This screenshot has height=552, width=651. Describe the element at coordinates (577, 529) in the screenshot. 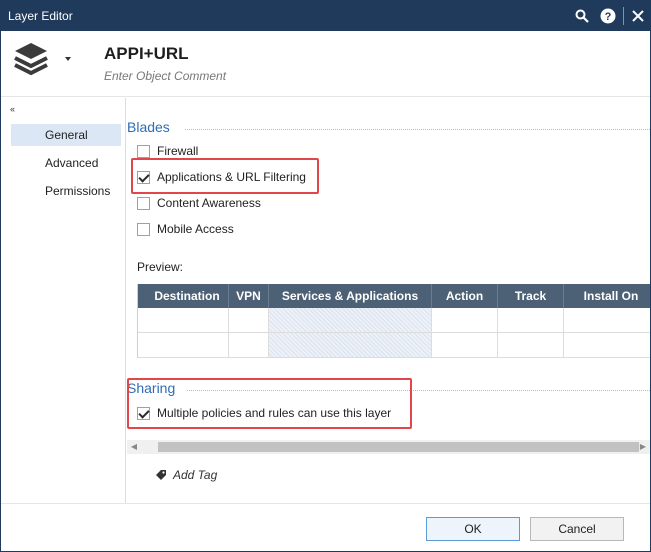

I see `cancel-button: Cancel` at that location.